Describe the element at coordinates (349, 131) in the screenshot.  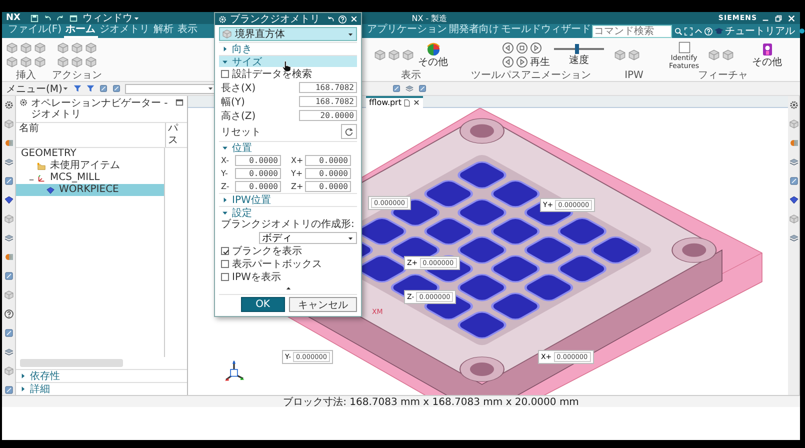
I see `reset-button` at that location.